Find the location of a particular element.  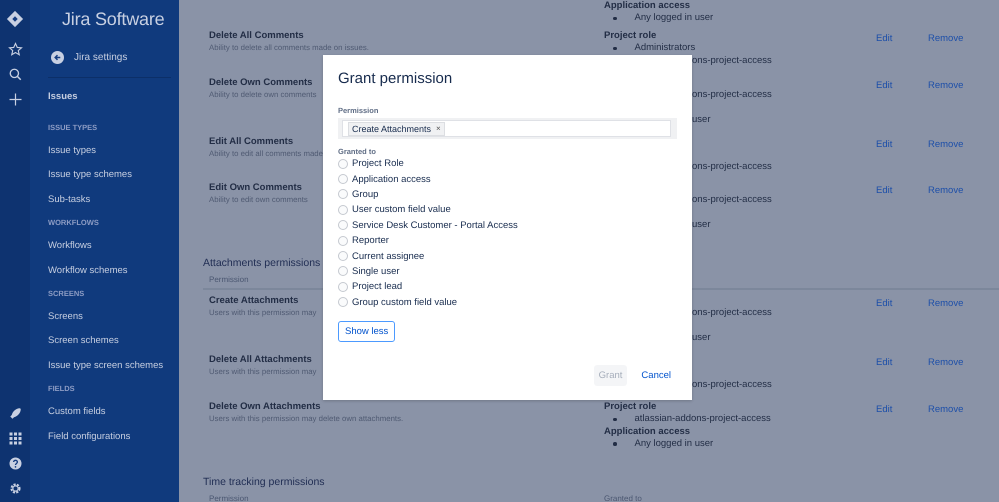

radio-option: Current assignee is located at coordinates (507, 256).